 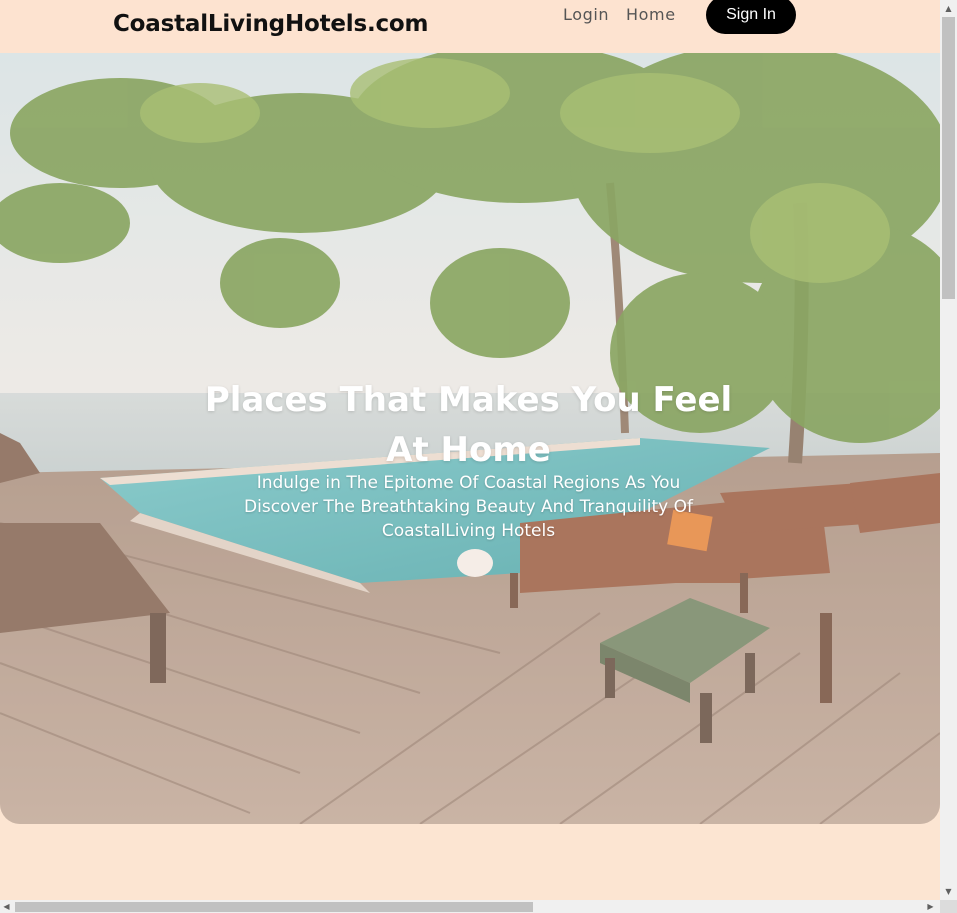 I want to click on sign-in-button: Sign In, so click(x=751, y=17).